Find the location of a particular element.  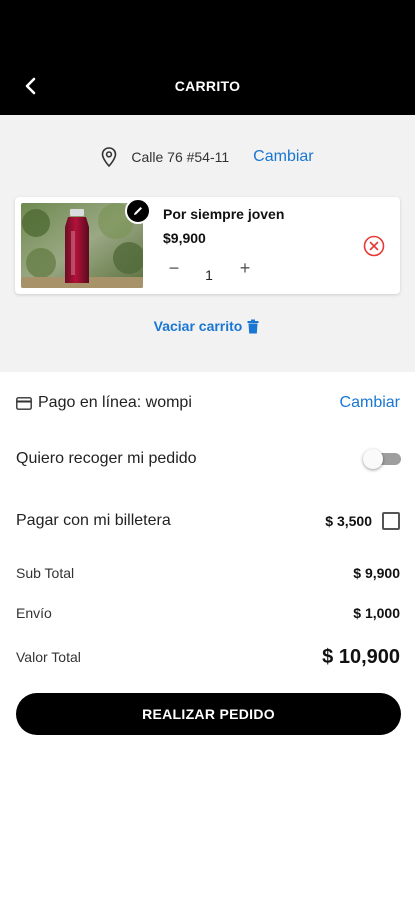

delivery-address-row: Calle 76 #54-11 Cambiar is located at coordinates (207, 157).